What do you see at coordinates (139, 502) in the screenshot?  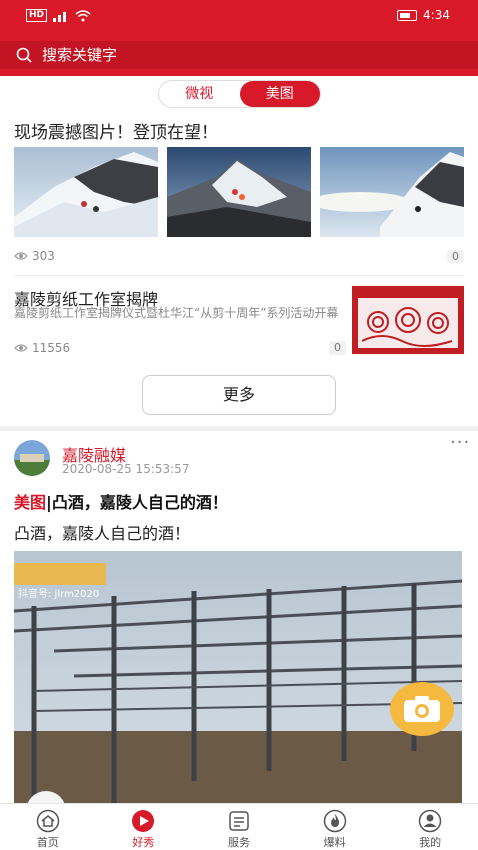 I see `post-headline-text: 凸酒，嘉陵人自己的酒！` at bounding box center [139, 502].